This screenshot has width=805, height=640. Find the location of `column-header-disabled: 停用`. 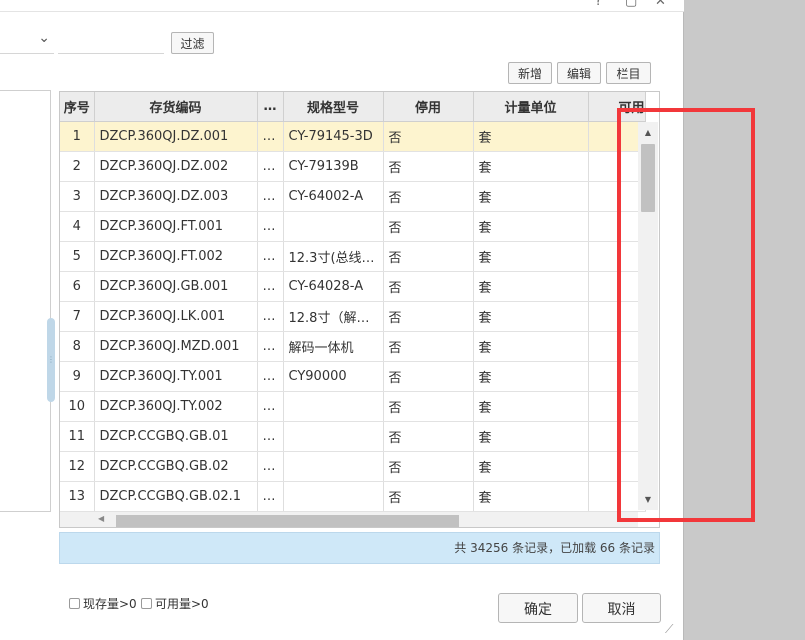

column-header-disabled: 停用 is located at coordinates (428, 107).